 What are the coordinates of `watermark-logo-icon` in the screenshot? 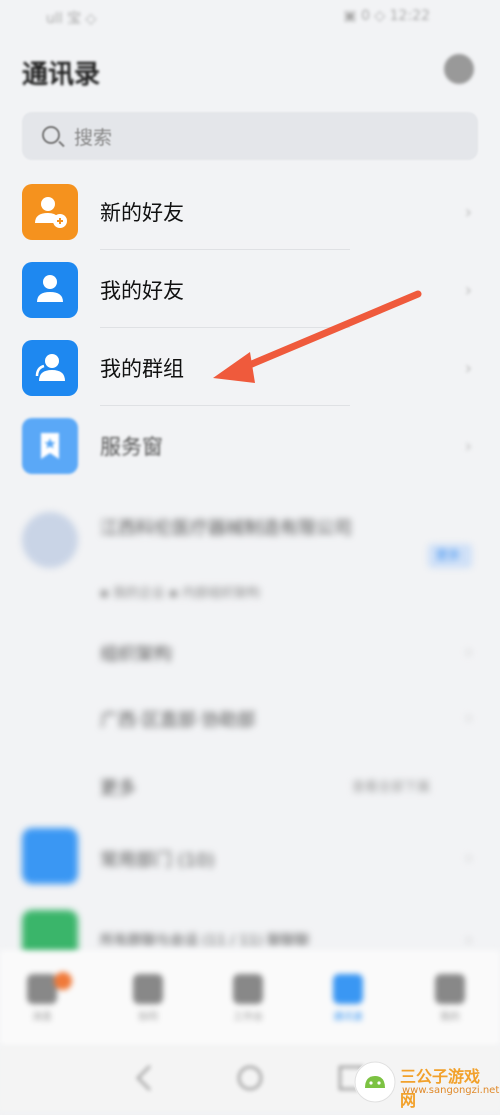 It's located at (375, 1082).